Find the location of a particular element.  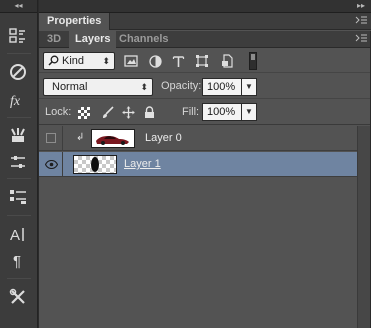

shape-filter-icon is located at coordinates (202, 61).